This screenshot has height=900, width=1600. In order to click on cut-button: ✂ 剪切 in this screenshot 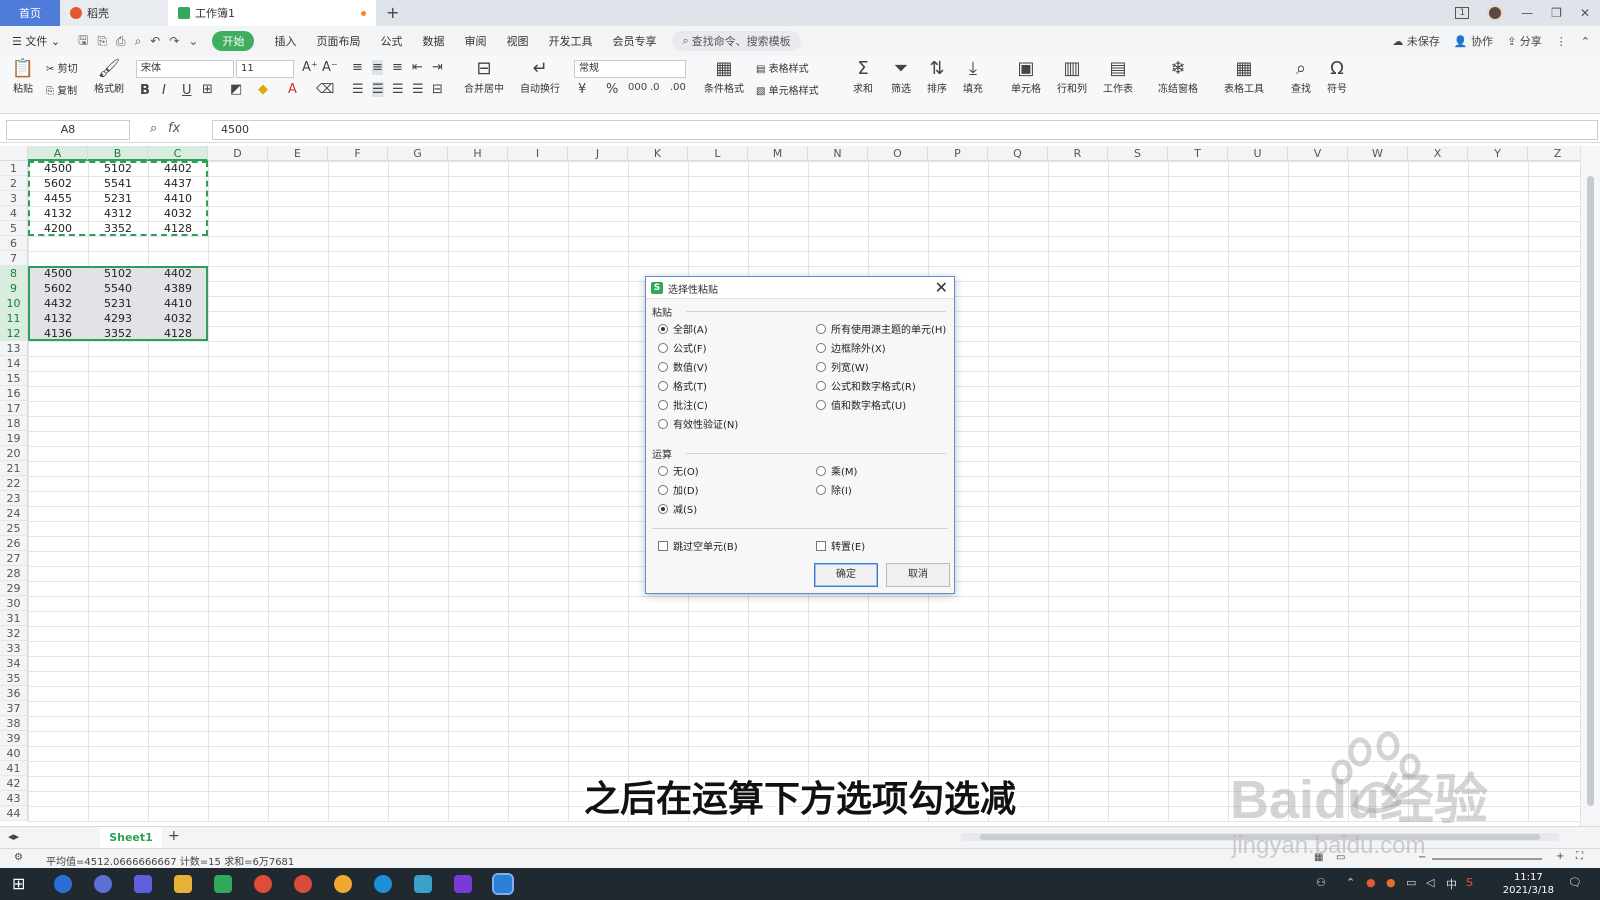, I will do `click(68, 67)`.